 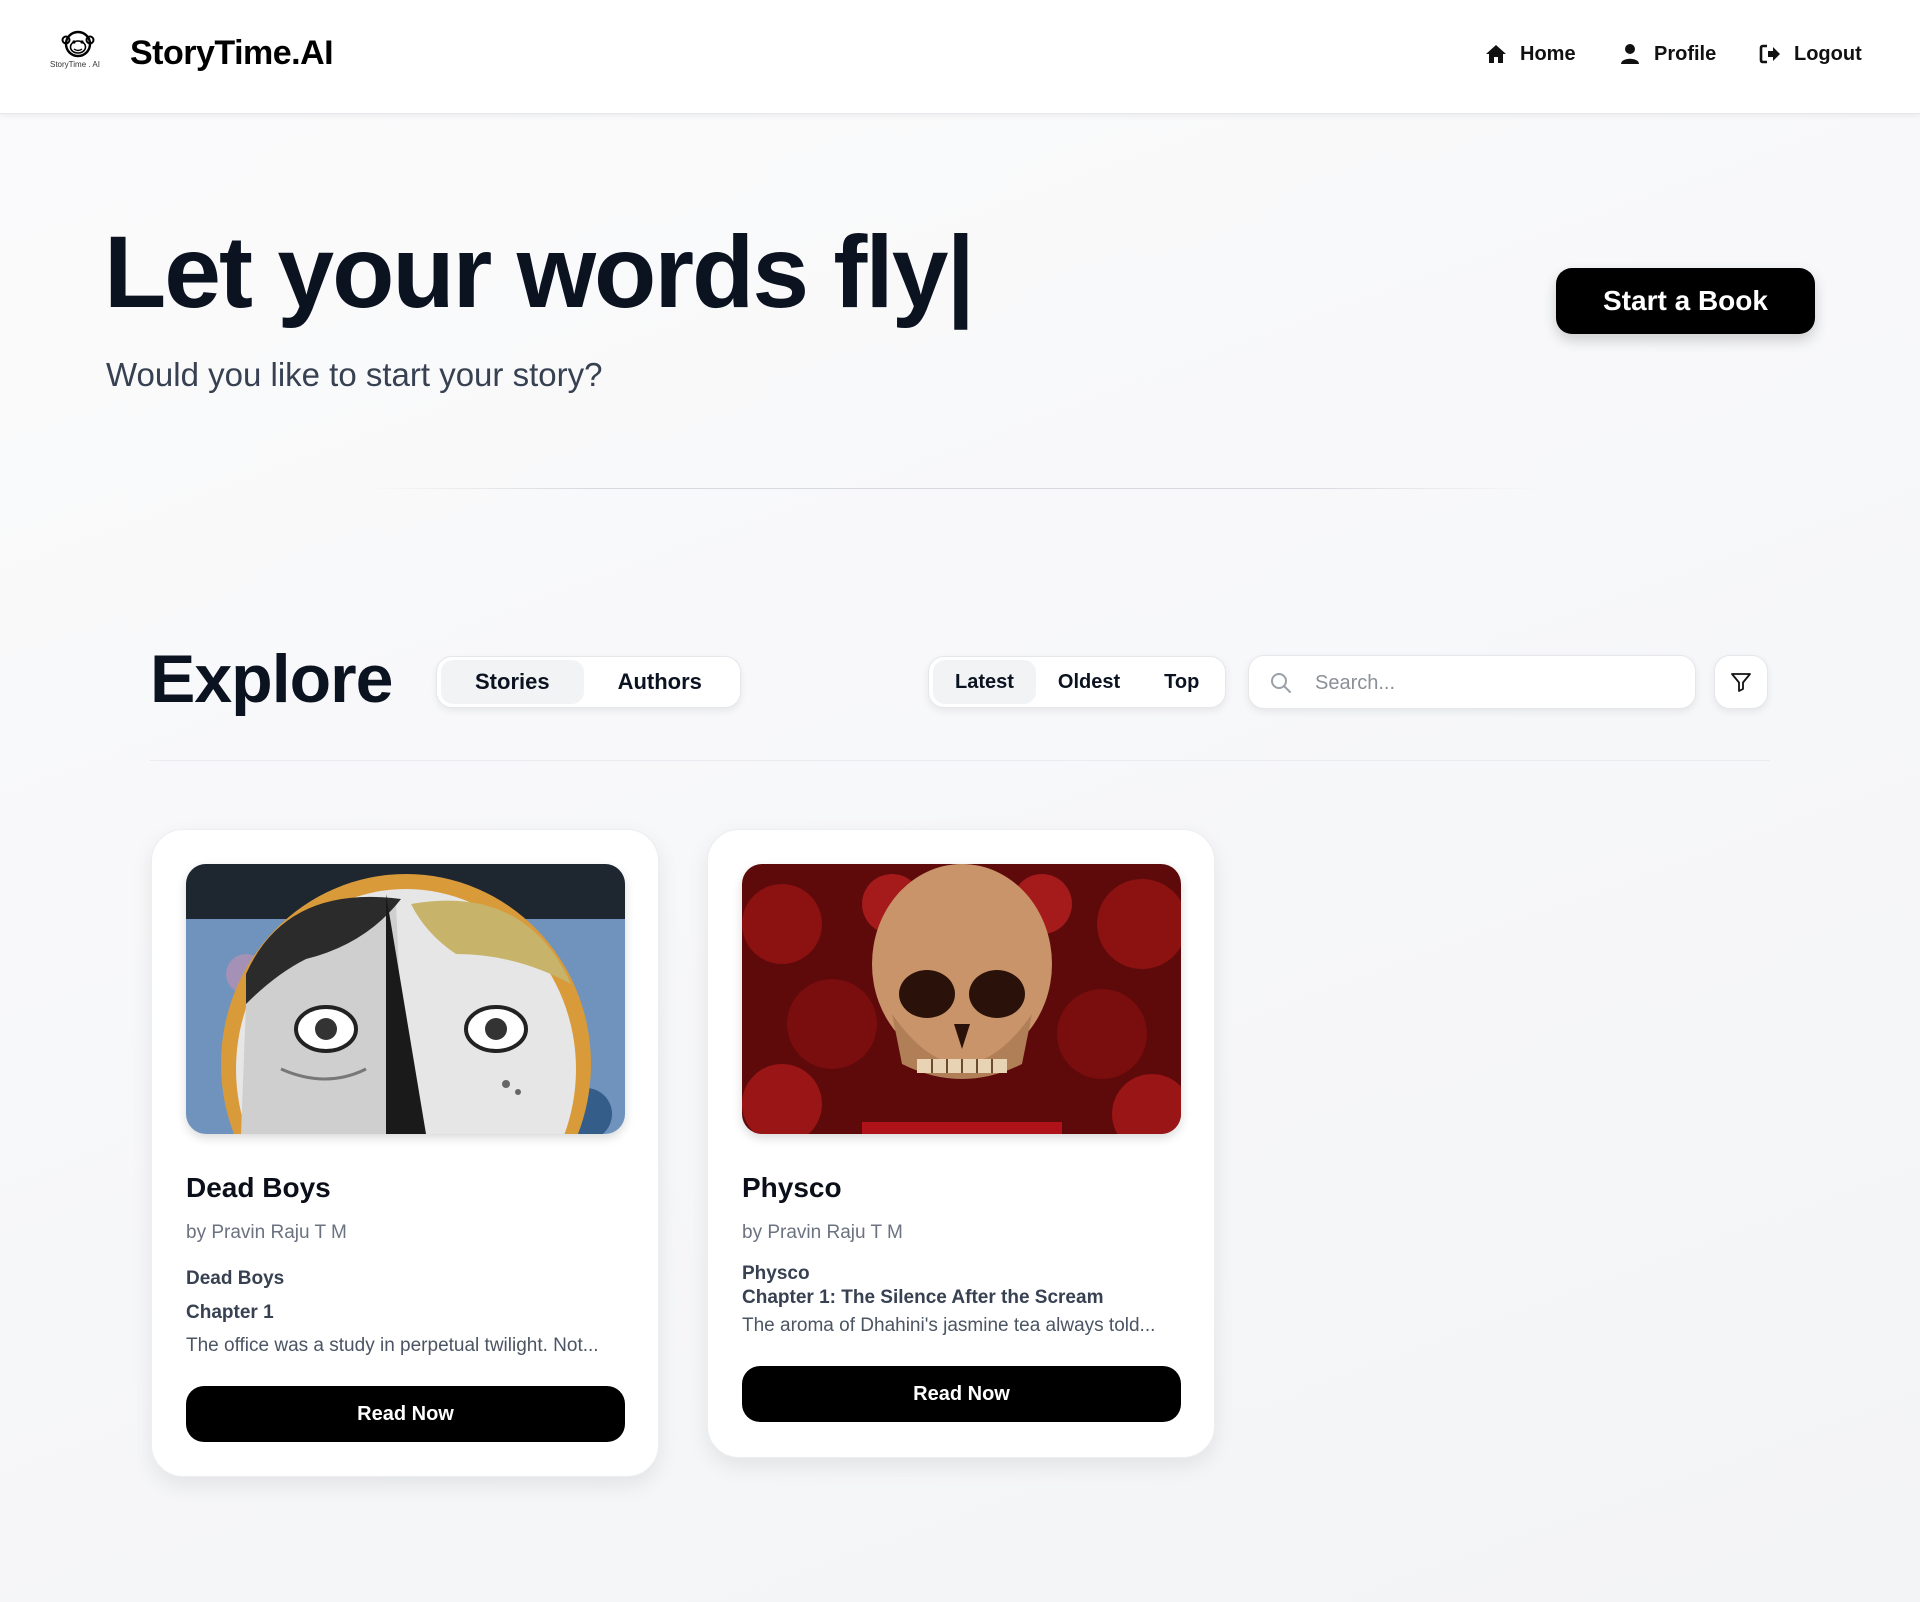 What do you see at coordinates (660, 682) in the screenshot?
I see `tab-authors: Authors` at bounding box center [660, 682].